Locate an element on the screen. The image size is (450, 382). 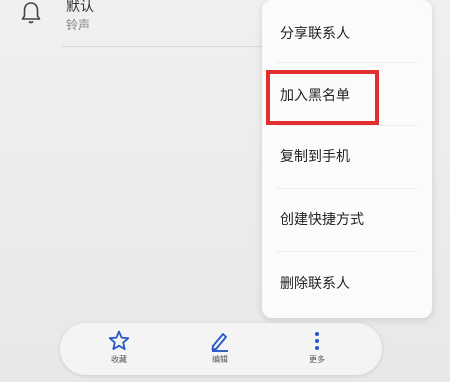
menu-item-create-shortcut: 创建快捷方式 is located at coordinates (347, 220).